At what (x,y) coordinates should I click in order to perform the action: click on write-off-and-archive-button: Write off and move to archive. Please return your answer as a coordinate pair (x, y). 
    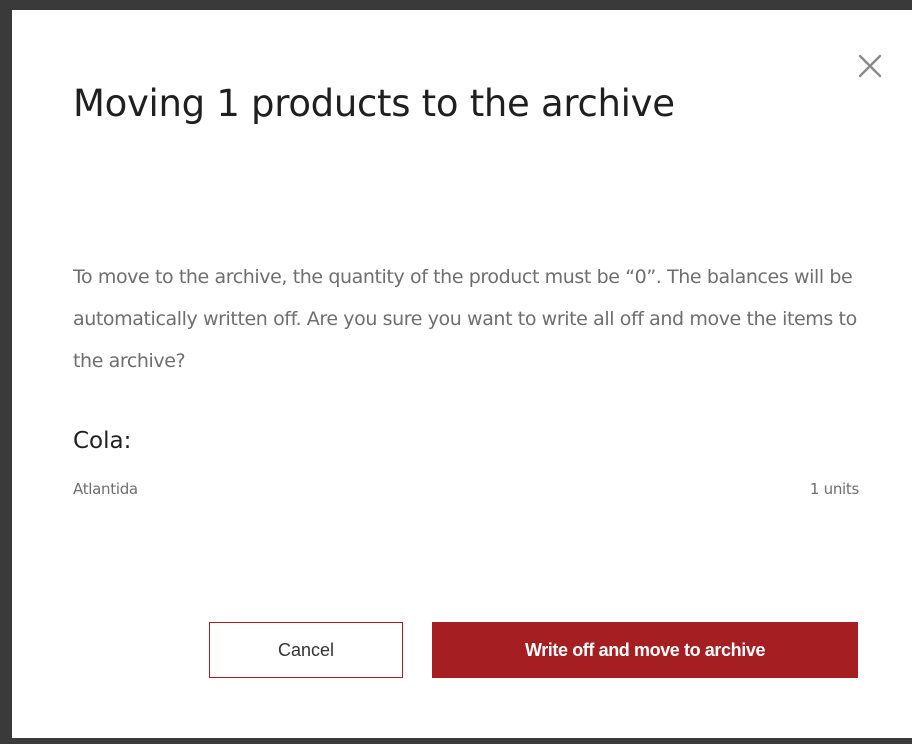
    Looking at the image, I should click on (645, 650).